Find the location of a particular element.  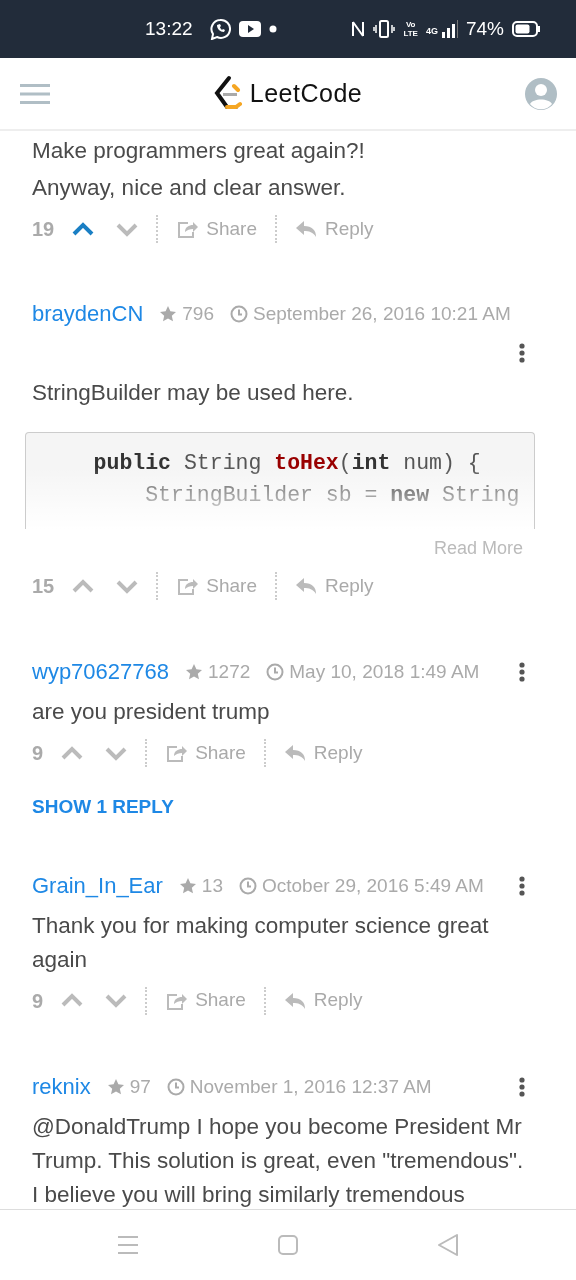

vote-count: 15 is located at coordinates (43, 586).